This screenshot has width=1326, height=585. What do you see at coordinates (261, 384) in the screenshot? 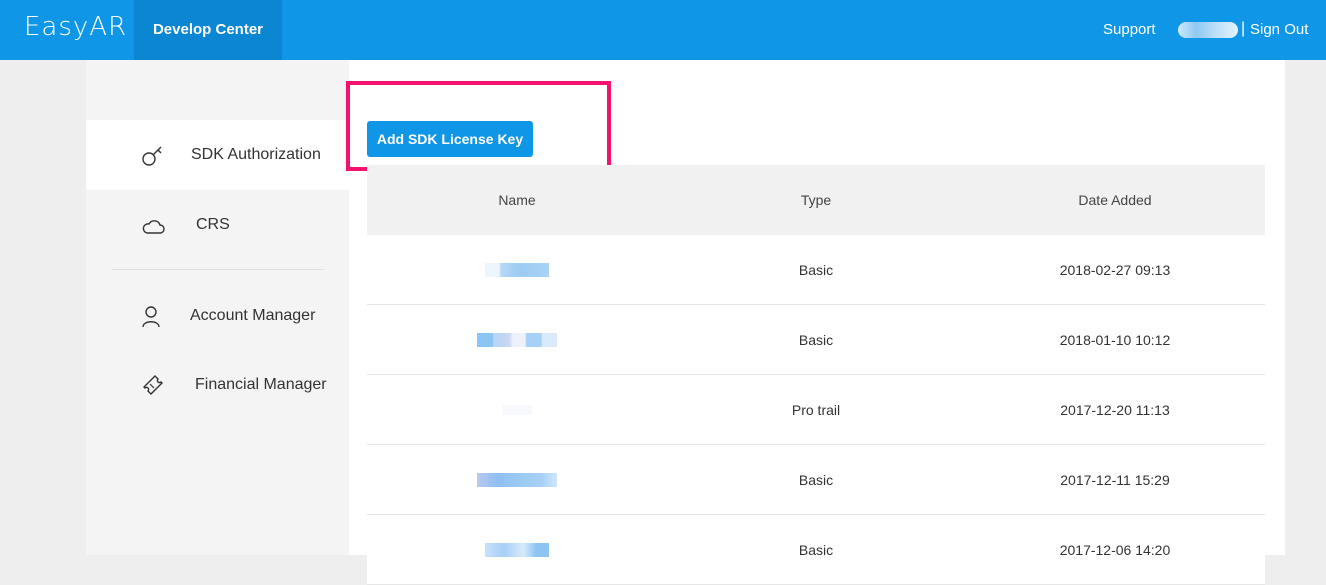
I see `sidebar-item-label: Financial Manager` at bounding box center [261, 384].